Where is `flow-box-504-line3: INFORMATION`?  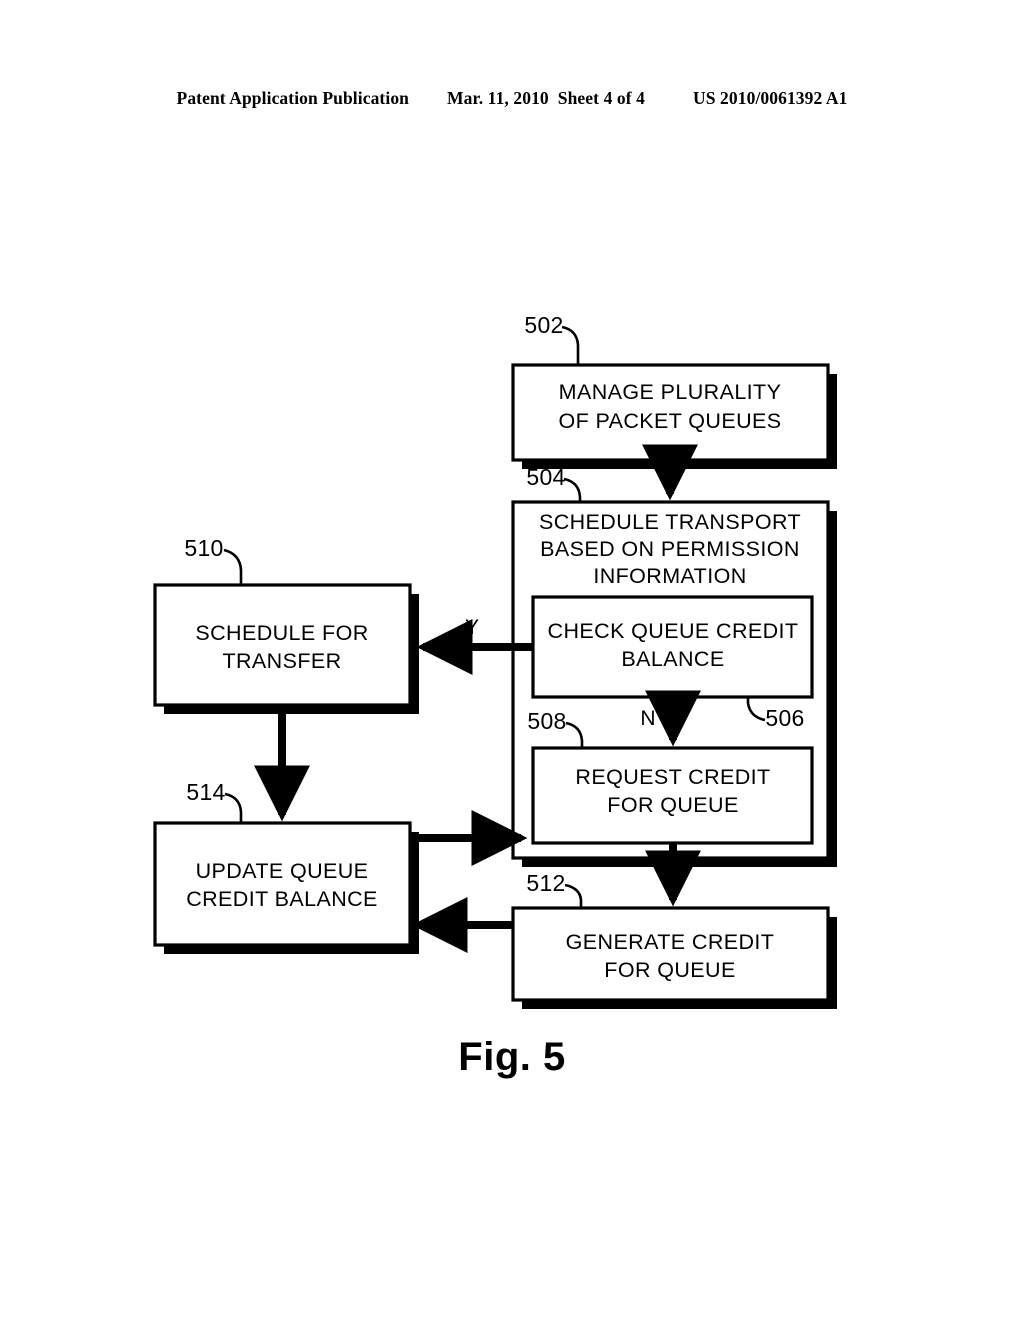
flow-box-504-line3: INFORMATION is located at coordinates (669, 576).